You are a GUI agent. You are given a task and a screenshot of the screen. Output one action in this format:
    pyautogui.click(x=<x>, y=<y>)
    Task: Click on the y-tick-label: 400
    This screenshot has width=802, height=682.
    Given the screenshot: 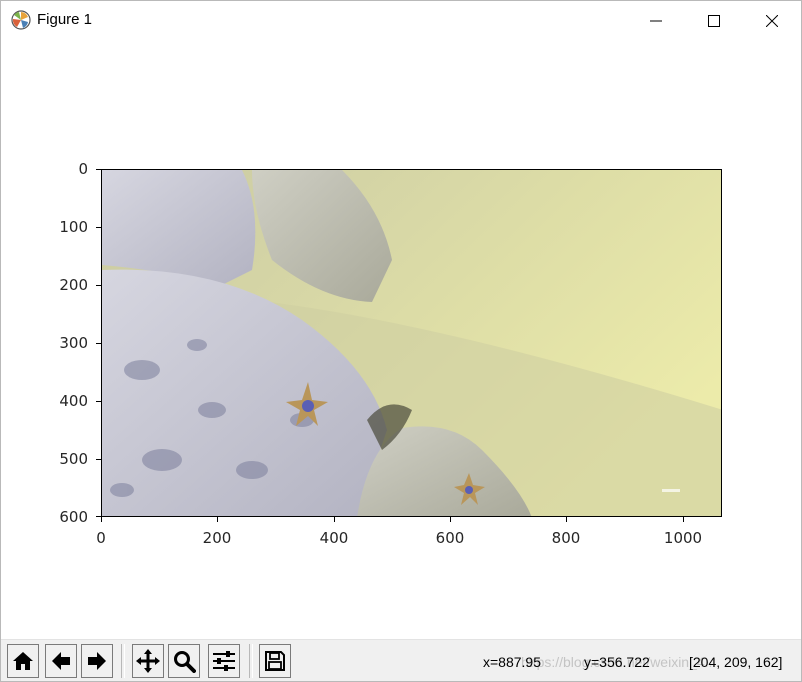 What is the action you would take?
    pyautogui.click(x=73, y=401)
    